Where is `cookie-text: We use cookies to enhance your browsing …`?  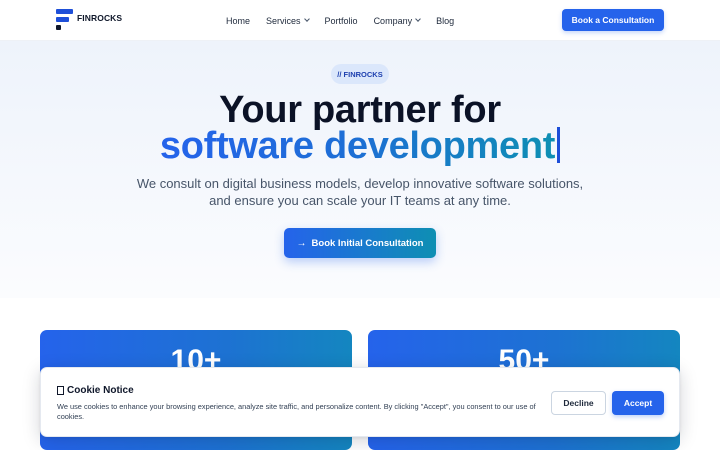
cookie-text: We use cookies to enhance your browsing … is located at coordinates (296, 411).